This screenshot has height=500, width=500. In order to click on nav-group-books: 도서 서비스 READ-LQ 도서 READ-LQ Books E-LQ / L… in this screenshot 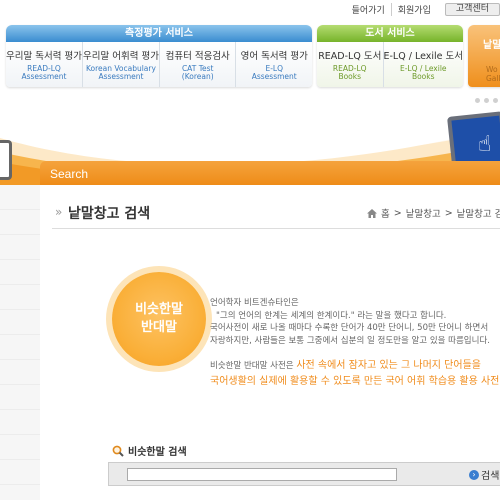, I will do `click(390, 56)`.